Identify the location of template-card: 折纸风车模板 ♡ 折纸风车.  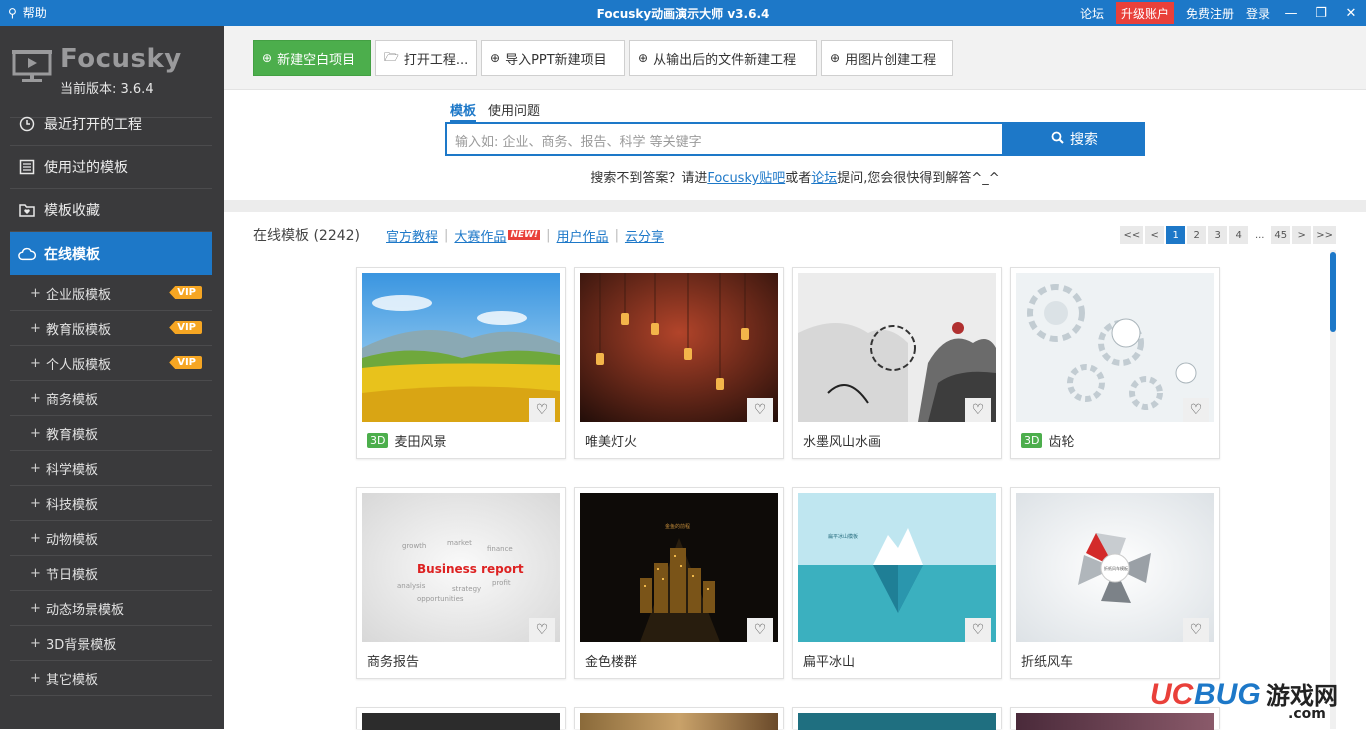
(1115, 583).